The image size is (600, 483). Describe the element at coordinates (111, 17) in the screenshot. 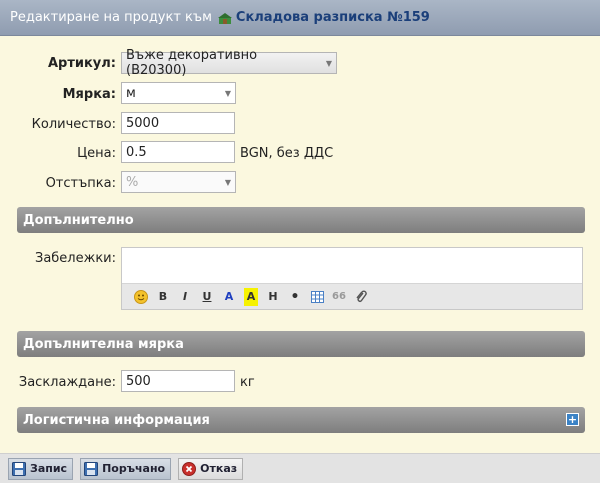

I see `dialog-title: Редактиране на продукт към` at that location.